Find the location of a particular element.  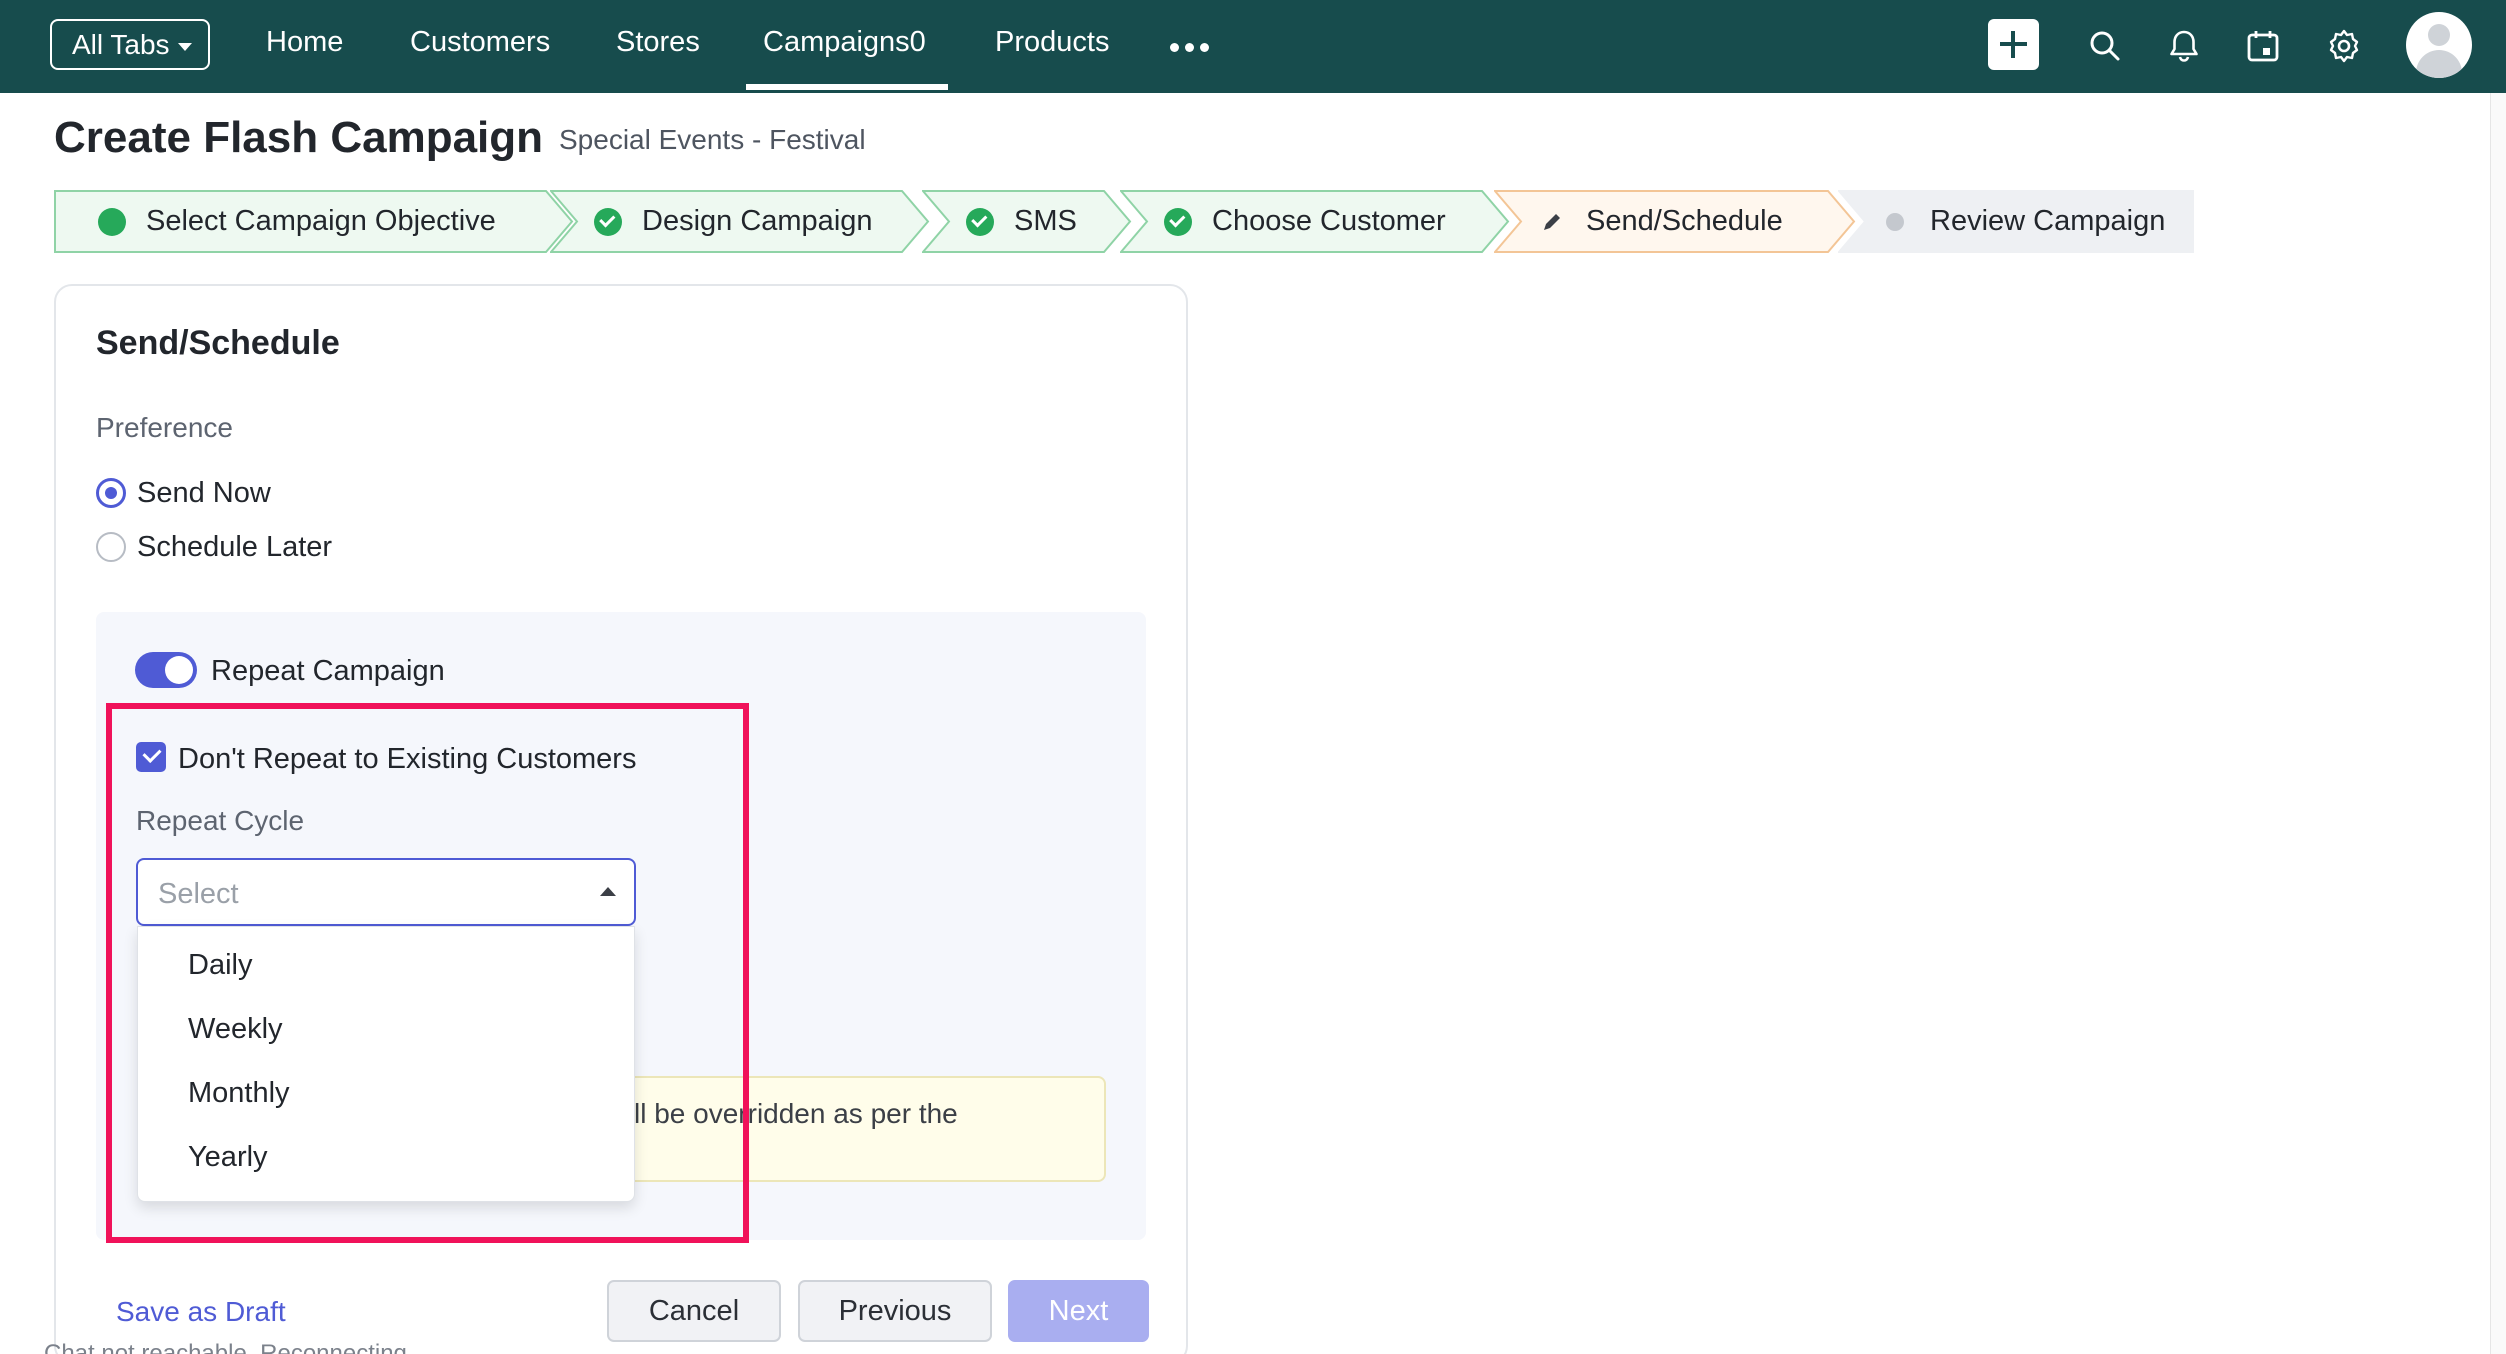

page-title: Create Flash Campaign is located at coordinates (299, 137).